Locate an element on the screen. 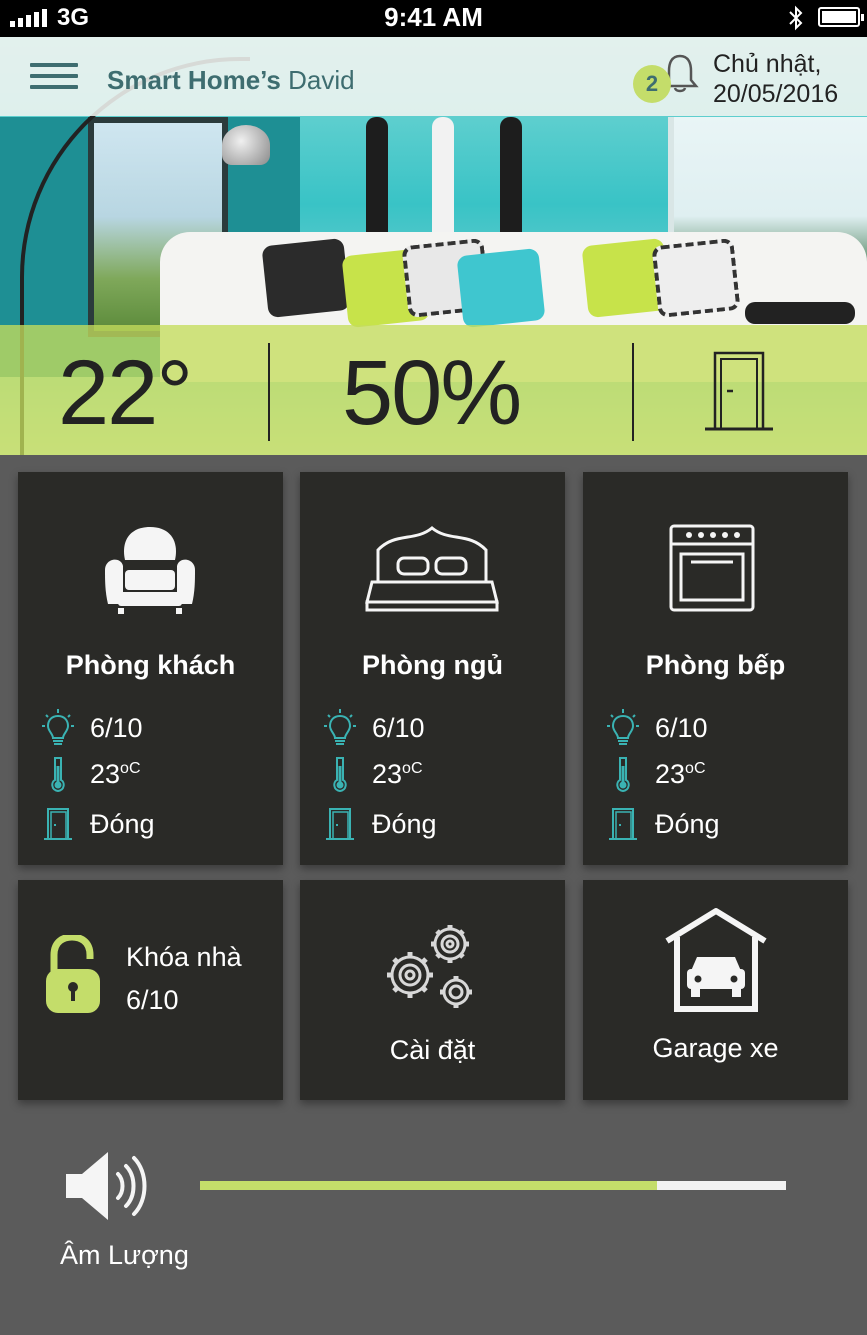  garage-icon is located at coordinates (716, 960).